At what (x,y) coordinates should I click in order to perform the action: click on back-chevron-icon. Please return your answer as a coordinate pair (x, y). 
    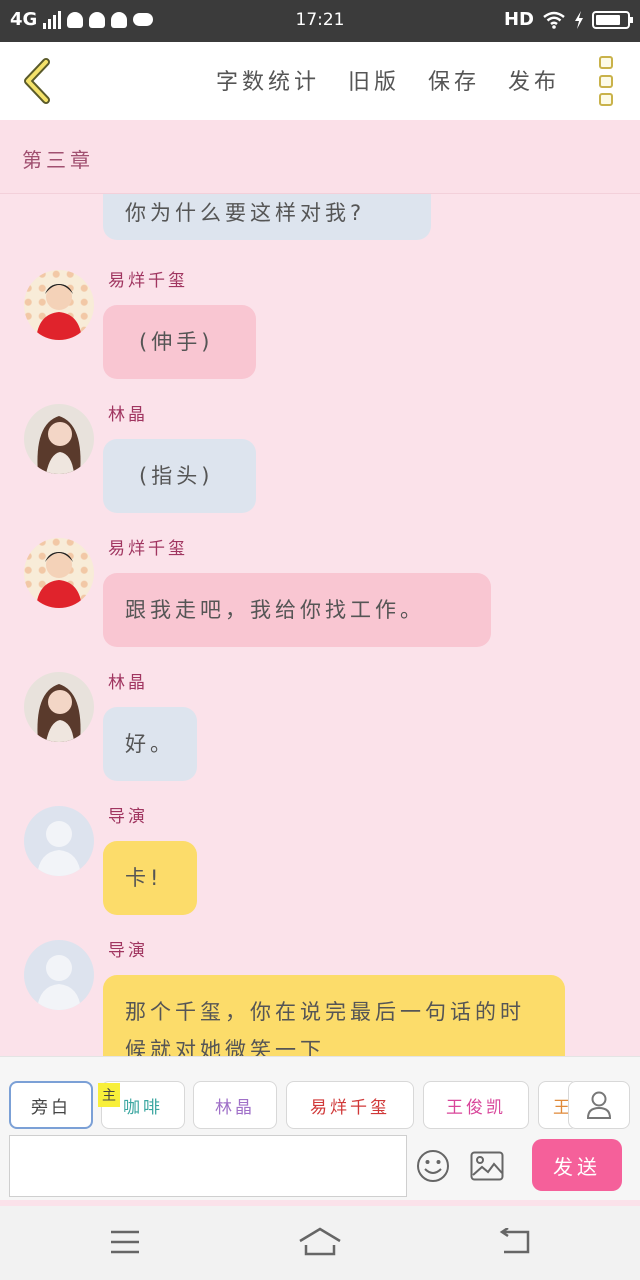
    Looking at the image, I should click on (37, 81).